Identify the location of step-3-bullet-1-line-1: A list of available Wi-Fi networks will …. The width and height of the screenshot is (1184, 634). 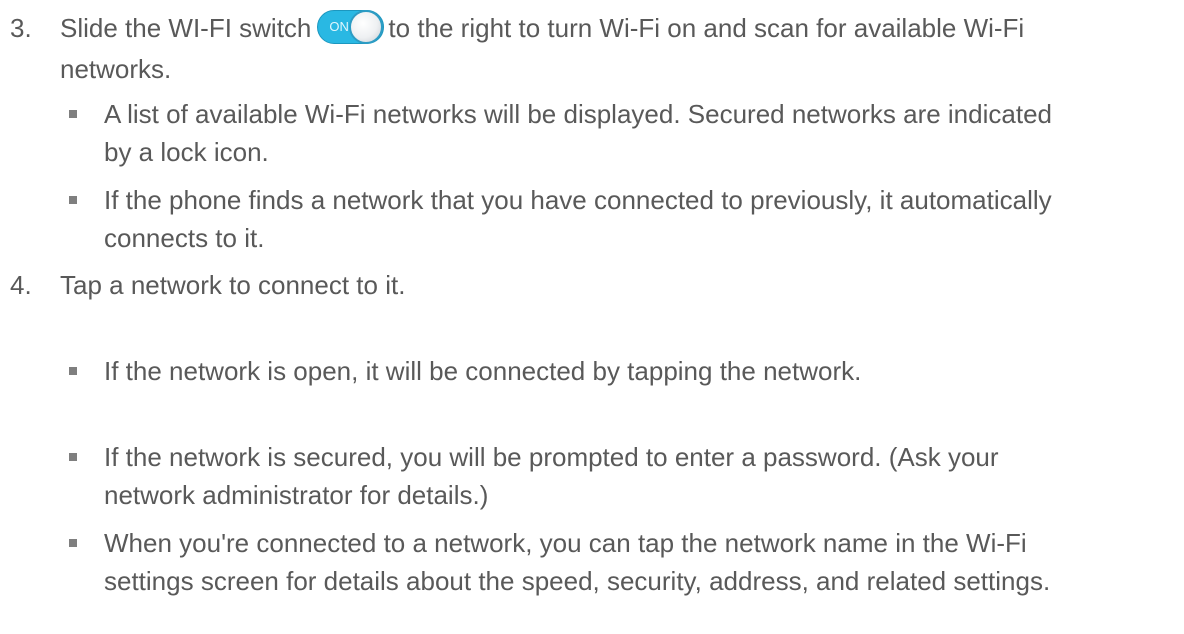
(578, 114).